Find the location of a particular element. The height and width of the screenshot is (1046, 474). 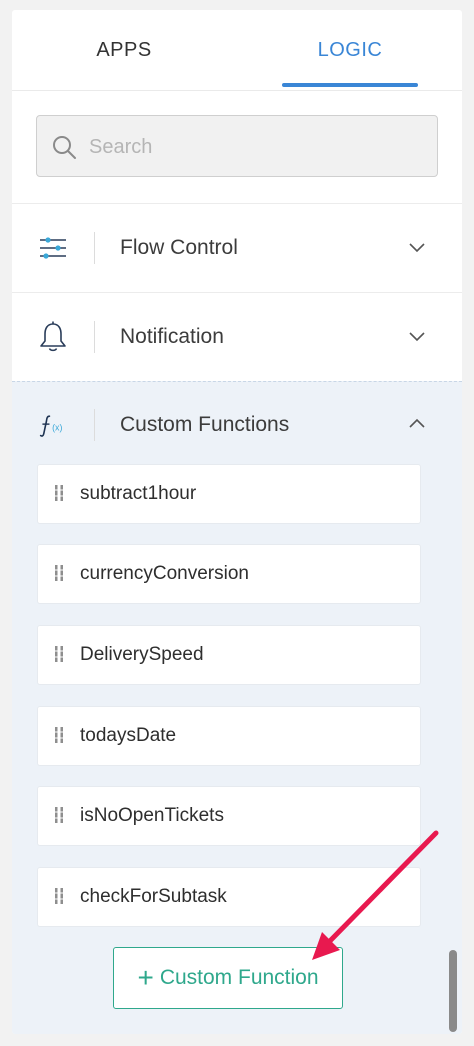

tab-bar: APPS LOGIC is located at coordinates (237, 50).